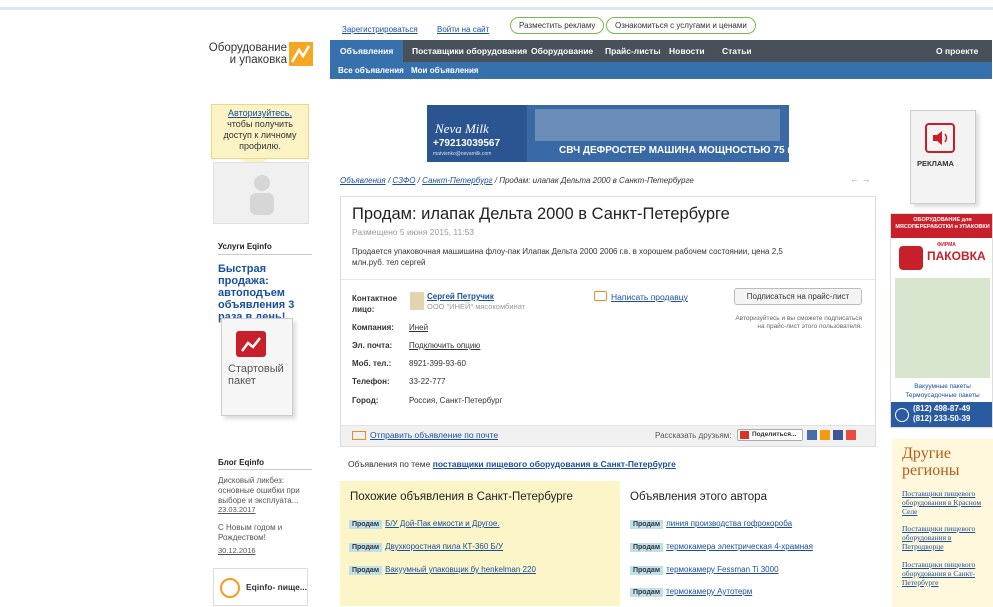 The width and height of the screenshot is (993, 607). I want to click on firm-label: ФИРМА, so click(946, 245).